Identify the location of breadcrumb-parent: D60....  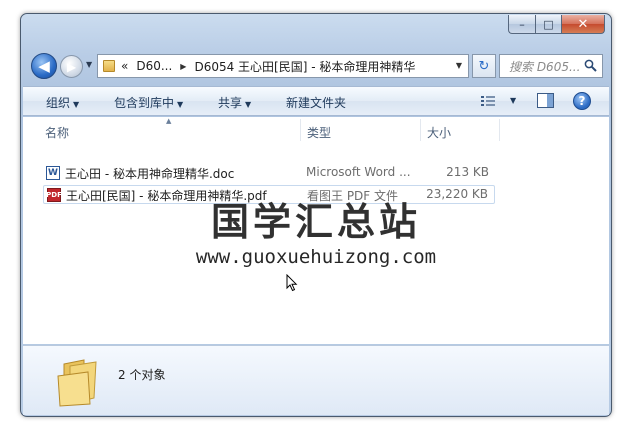
(154, 66).